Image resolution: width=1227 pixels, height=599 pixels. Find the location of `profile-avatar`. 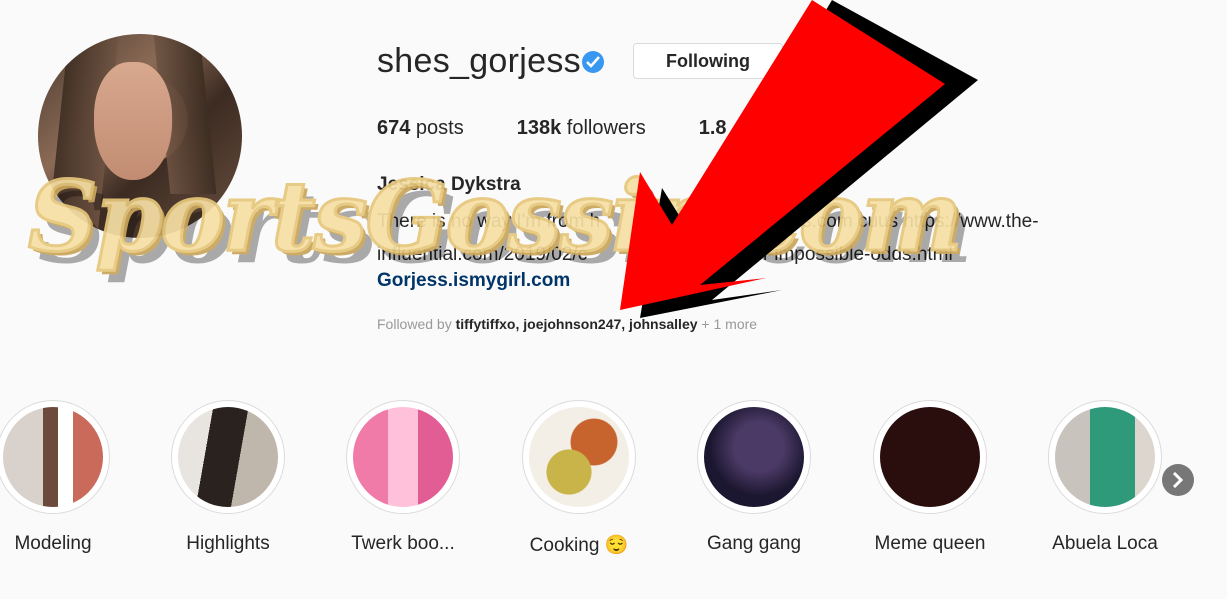

profile-avatar is located at coordinates (140, 136).